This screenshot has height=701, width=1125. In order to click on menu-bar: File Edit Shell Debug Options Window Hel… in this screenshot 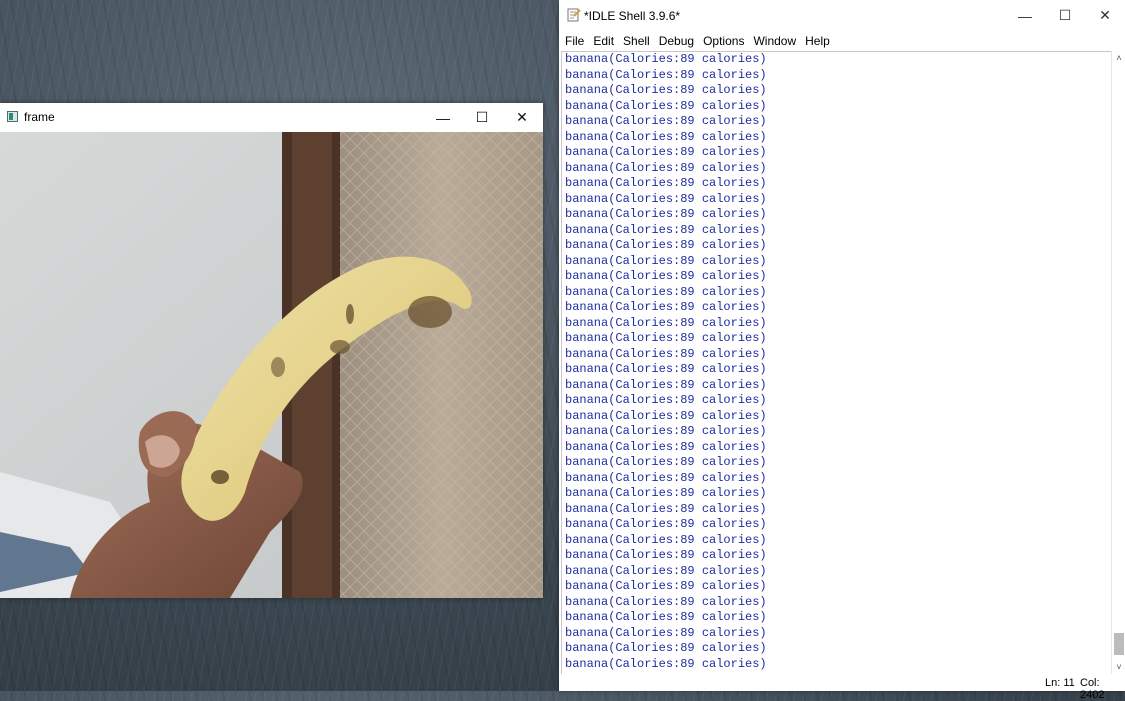, I will do `click(842, 40)`.